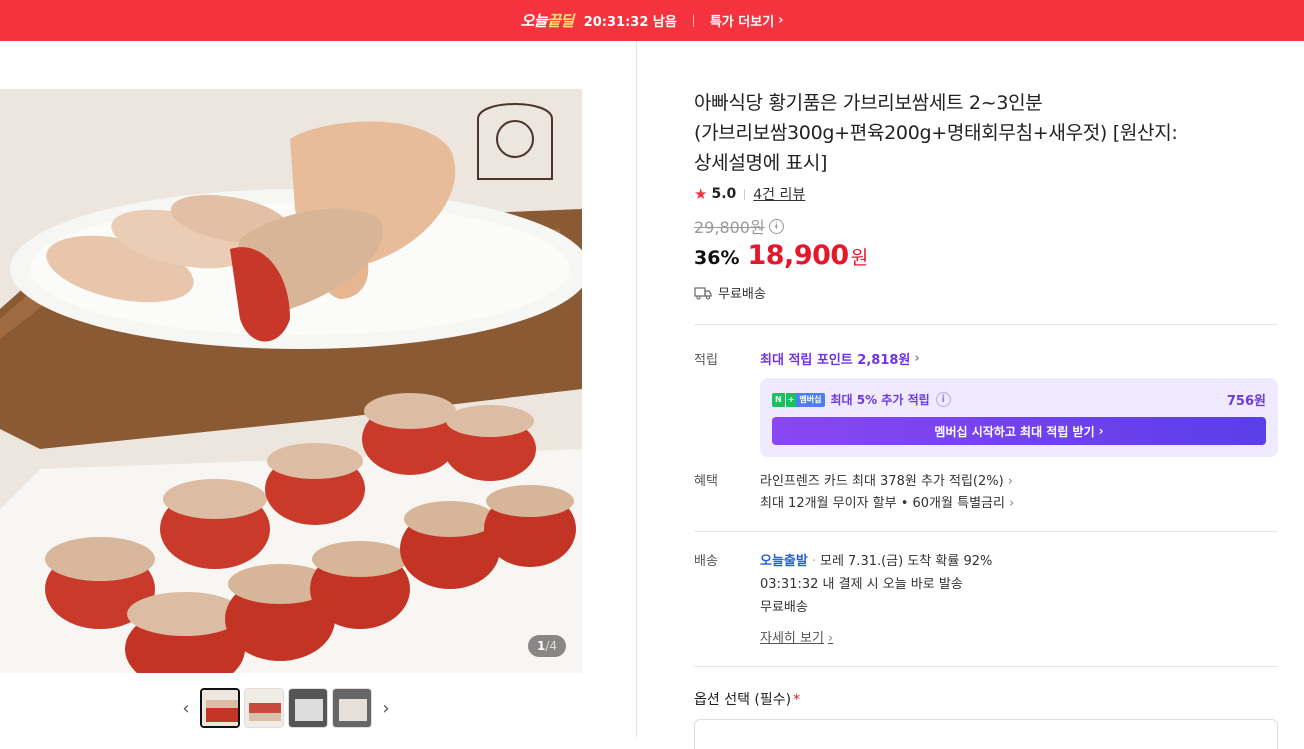 This screenshot has width=1304, height=749. I want to click on benefits-label: 혜택, so click(706, 481).